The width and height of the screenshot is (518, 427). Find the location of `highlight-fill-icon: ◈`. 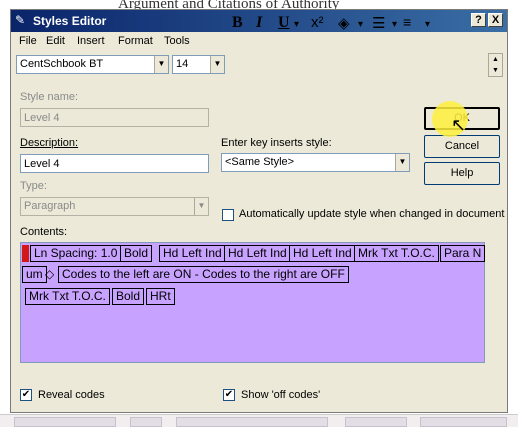

highlight-fill-icon: ◈ is located at coordinates (344, 23).